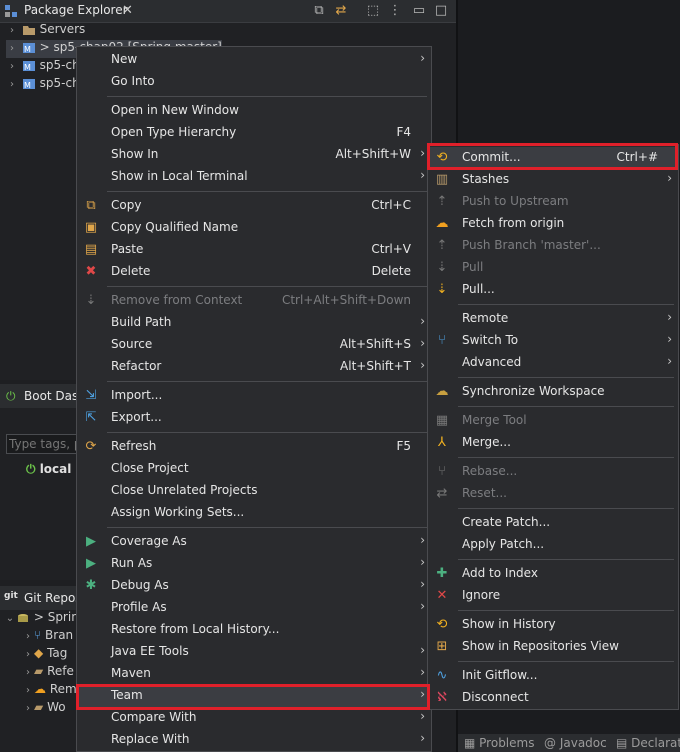 The image size is (680, 752). I want to click on menu-item-source: Source Alt+Shift+S ›, so click(254, 345).